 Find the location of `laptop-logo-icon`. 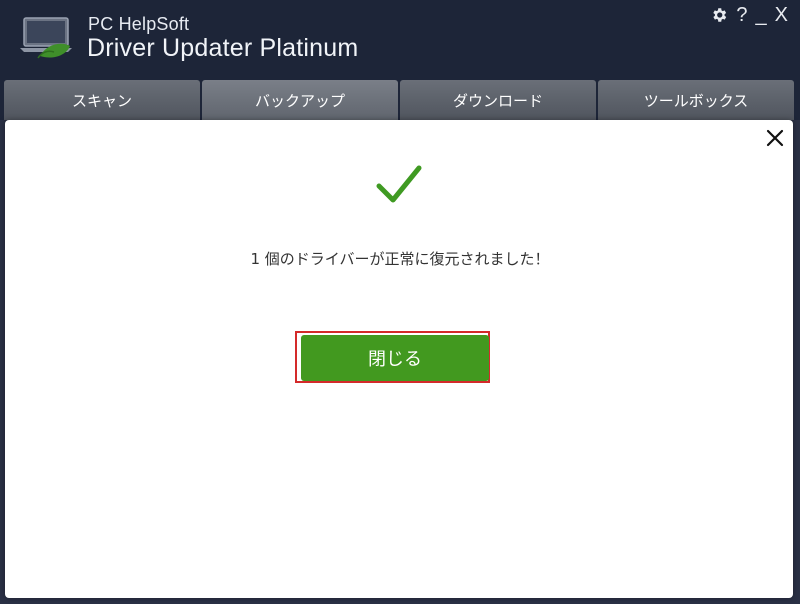

laptop-logo-icon is located at coordinates (46, 38).